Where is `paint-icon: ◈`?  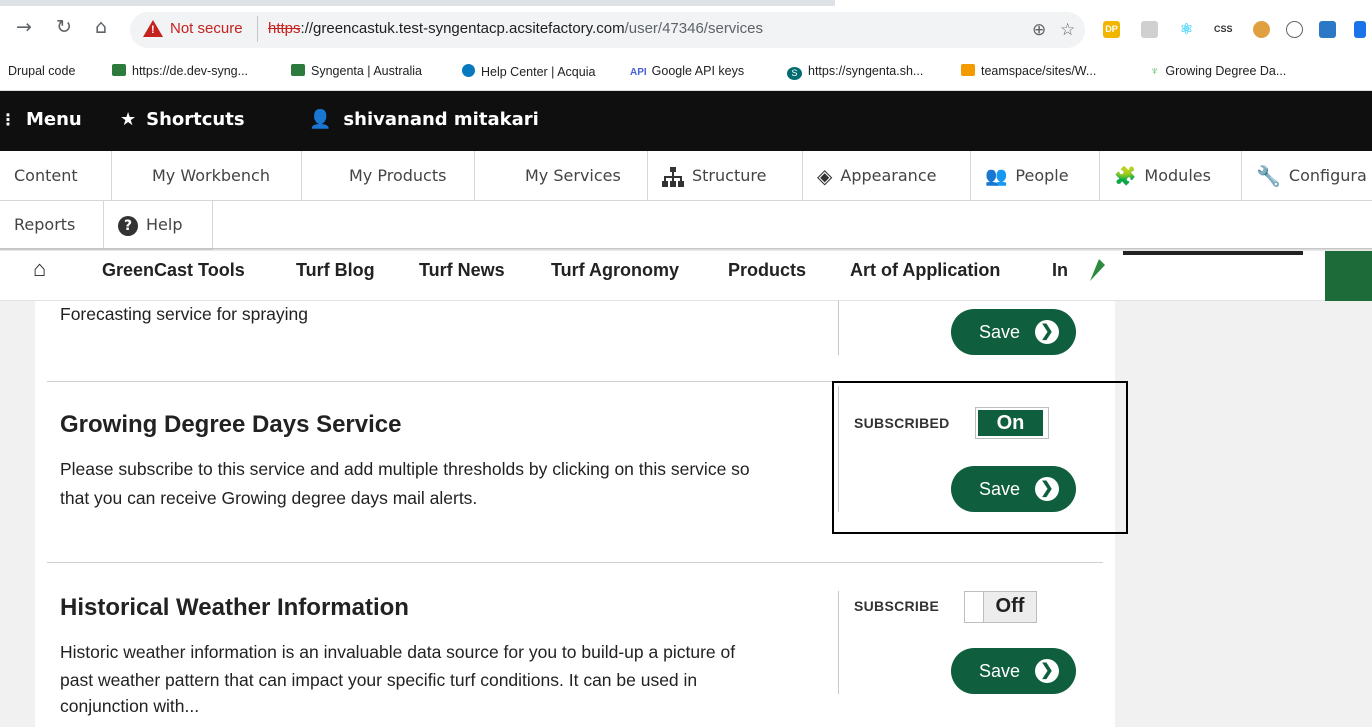
paint-icon: ◈ is located at coordinates (825, 176).